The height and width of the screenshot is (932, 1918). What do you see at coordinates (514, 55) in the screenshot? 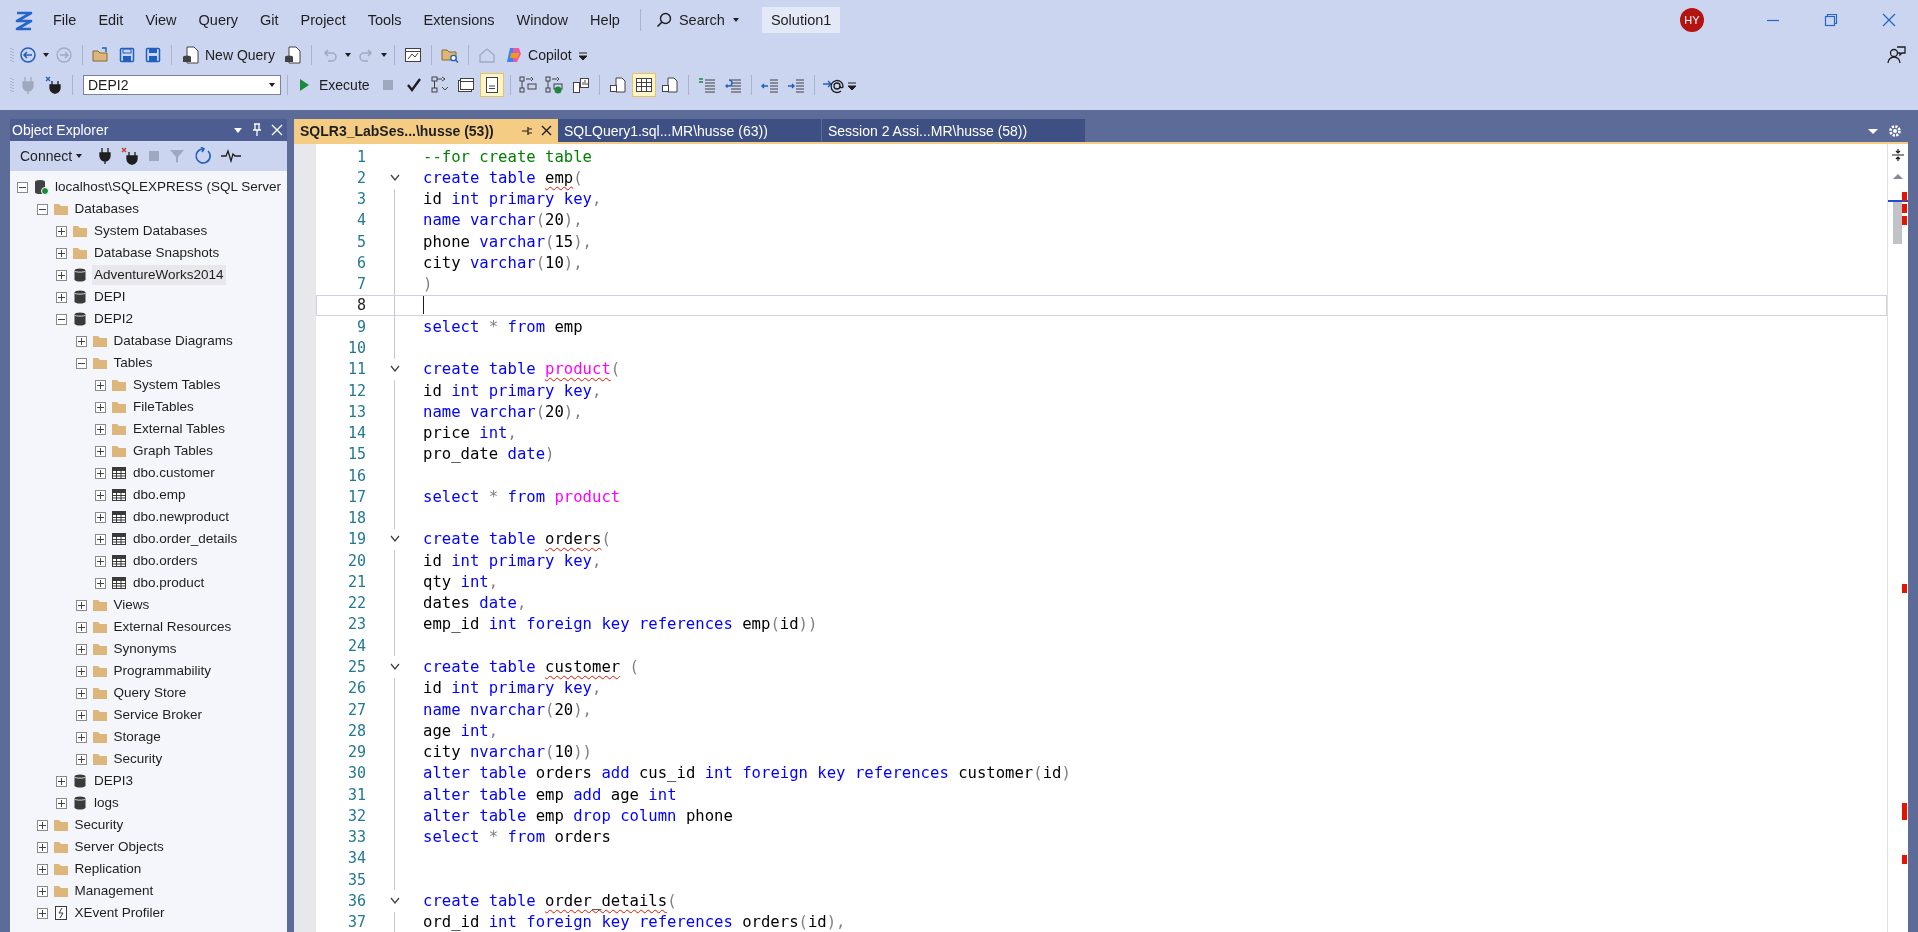
I see `copilot-icon` at bounding box center [514, 55].